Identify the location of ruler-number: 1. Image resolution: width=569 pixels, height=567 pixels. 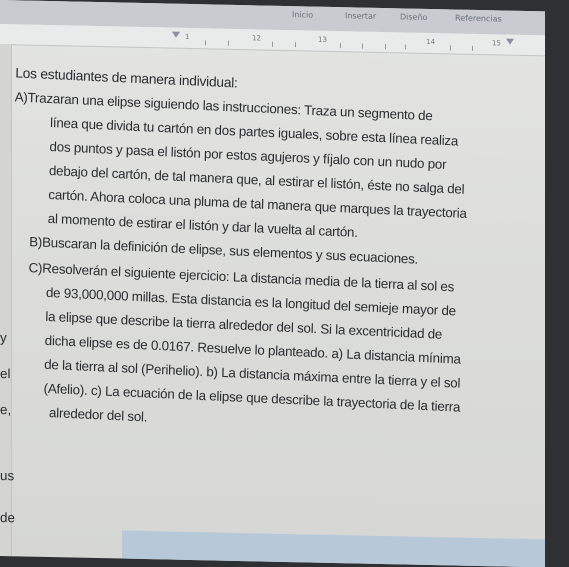
(187, 36).